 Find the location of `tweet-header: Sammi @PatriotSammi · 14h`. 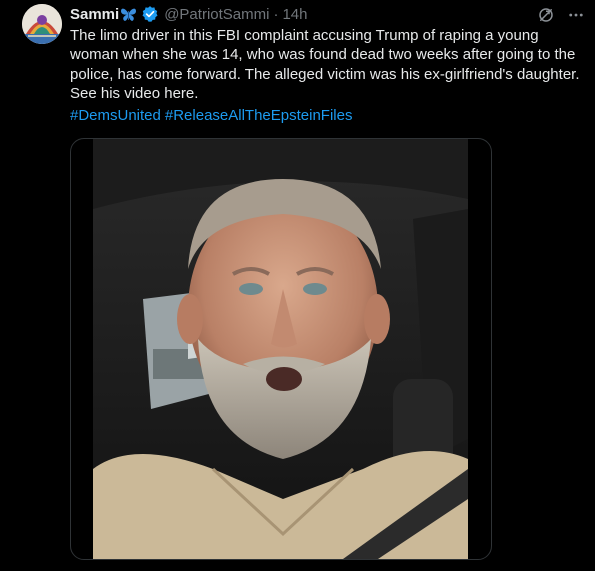

tweet-header: Sammi @PatriotSammi · 14h is located at coordinates (188, 14).